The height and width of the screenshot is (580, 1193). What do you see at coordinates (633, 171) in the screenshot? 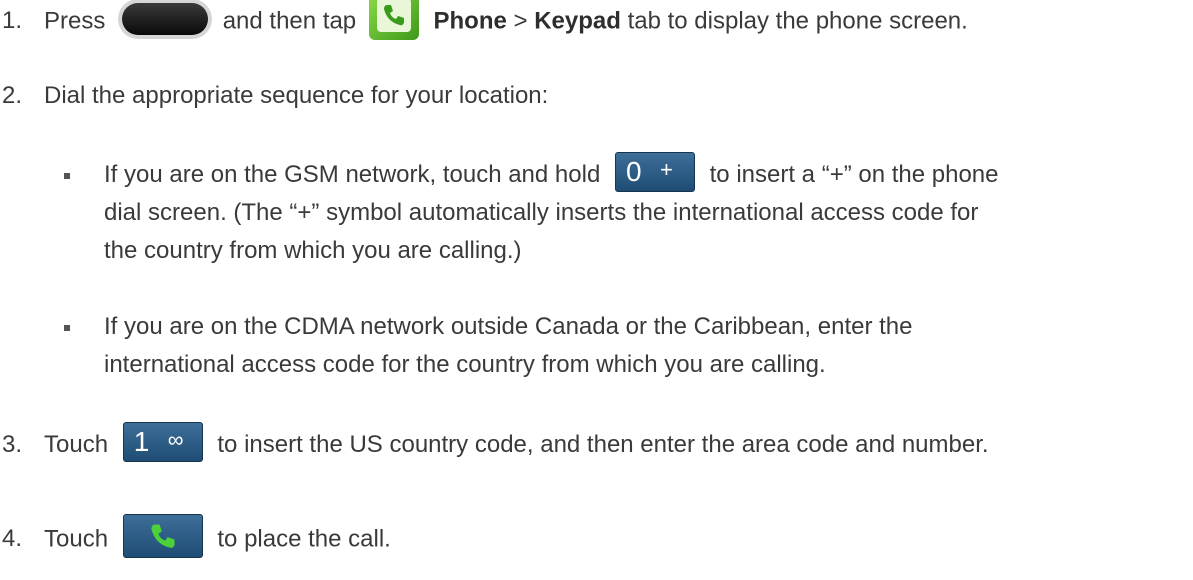
I see `key-digit: 0` at bounding box center [633, 171].